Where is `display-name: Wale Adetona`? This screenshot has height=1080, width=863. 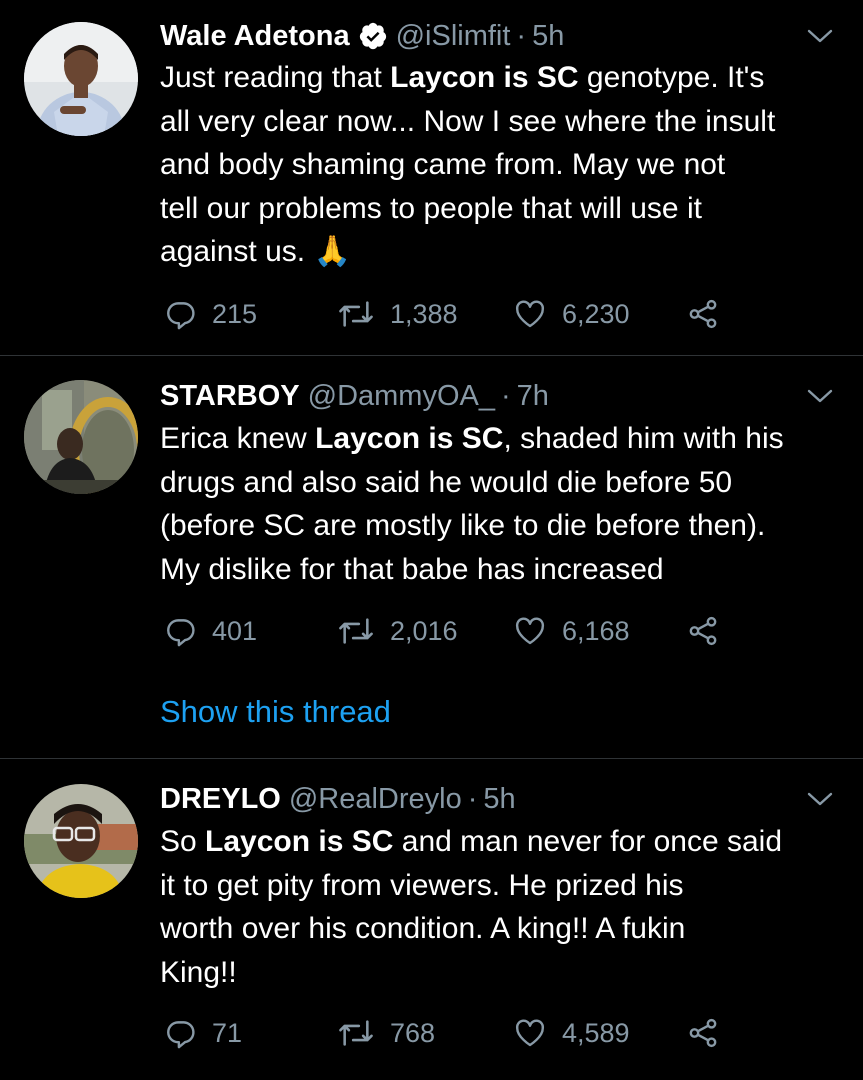
display-name: Wale Adetona is located at coordinates (255, 36).